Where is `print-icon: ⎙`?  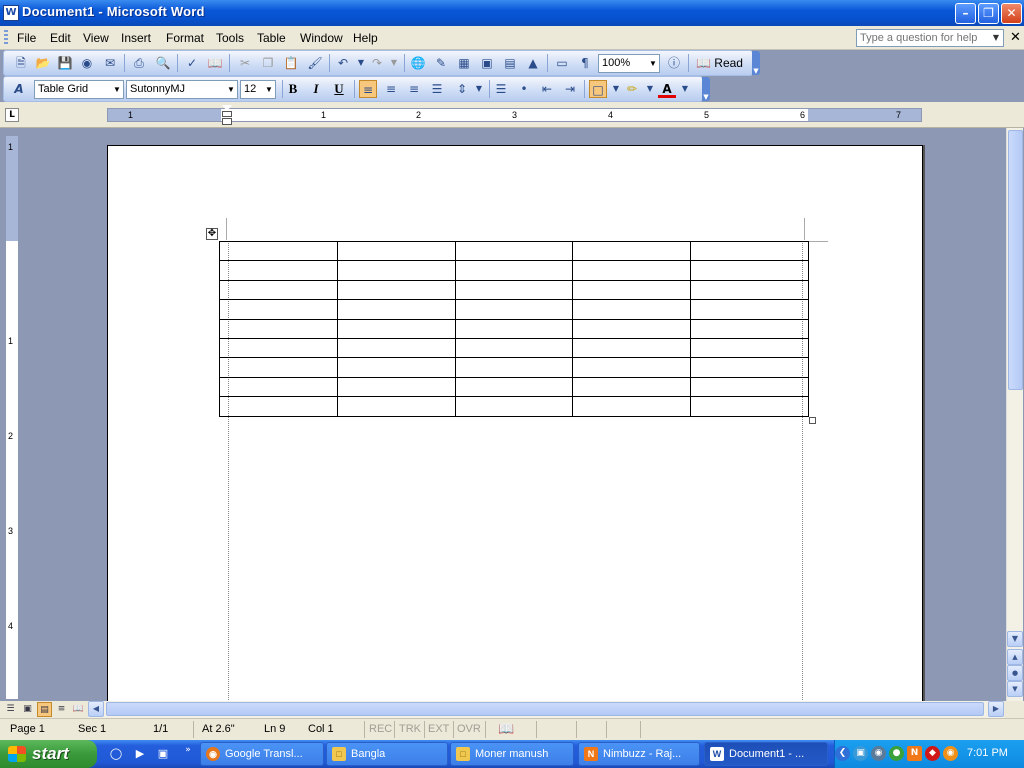
print-icon: ⎙ is located at coordinates (139, 63).